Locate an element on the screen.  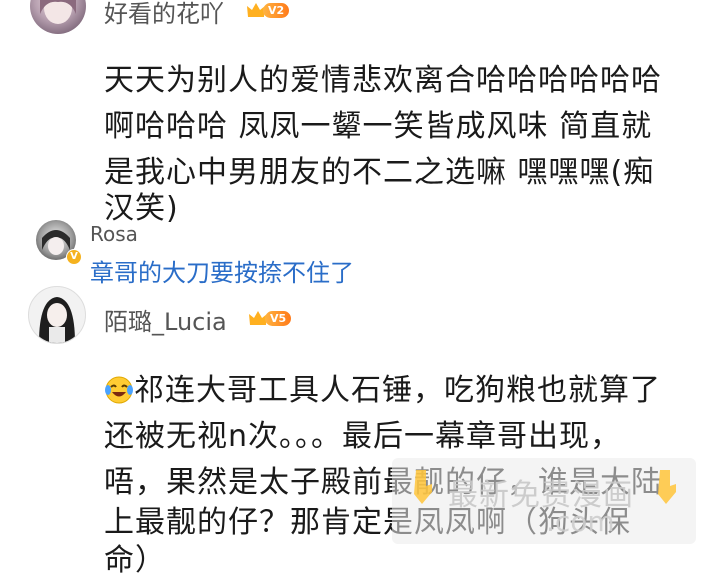
comment-line: 天天为别人的爱情悲欢离合哈哈哈哈哈哈 is located at coordinates (383, 80).